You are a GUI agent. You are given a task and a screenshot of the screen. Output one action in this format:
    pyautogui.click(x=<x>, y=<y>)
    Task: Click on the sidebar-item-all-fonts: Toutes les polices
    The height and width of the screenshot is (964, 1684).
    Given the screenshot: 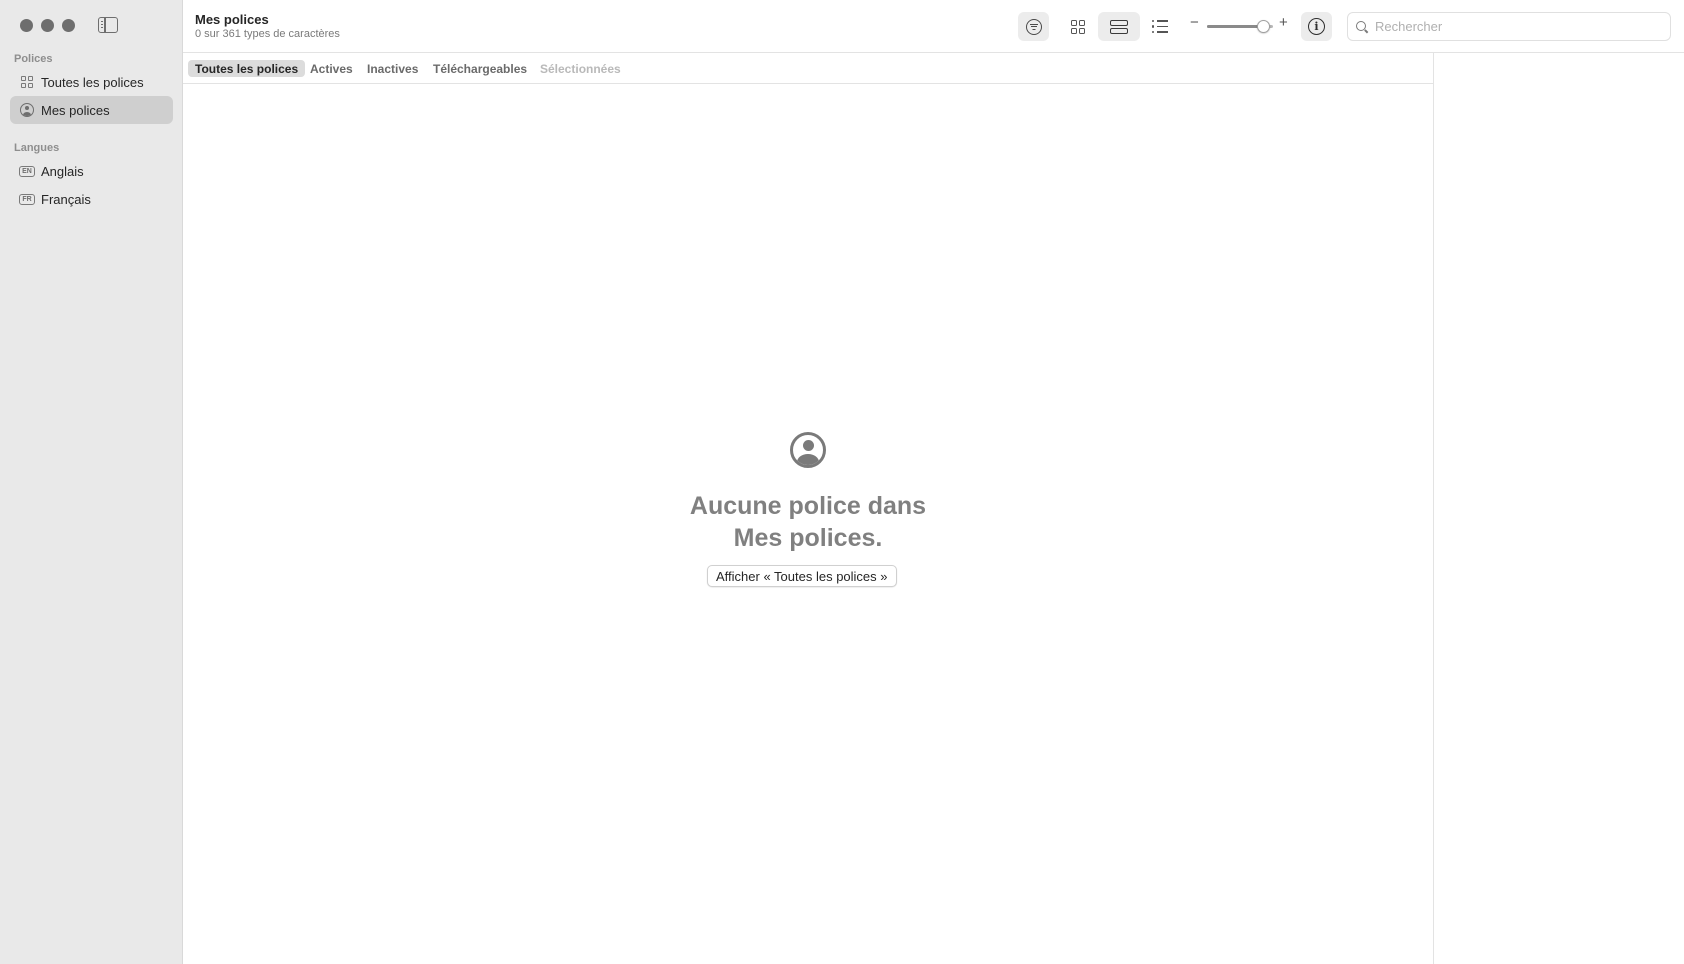 What is the action you would take?
    pyautogui.click(x=91, y=82)
    